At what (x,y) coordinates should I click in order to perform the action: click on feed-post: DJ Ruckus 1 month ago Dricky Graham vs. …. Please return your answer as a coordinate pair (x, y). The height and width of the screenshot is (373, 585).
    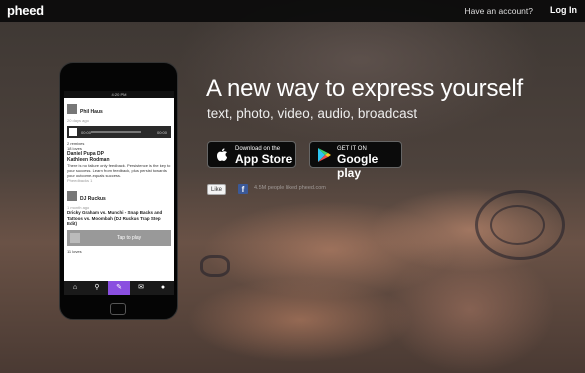
    Looking at the image, I should click on (119, 220).